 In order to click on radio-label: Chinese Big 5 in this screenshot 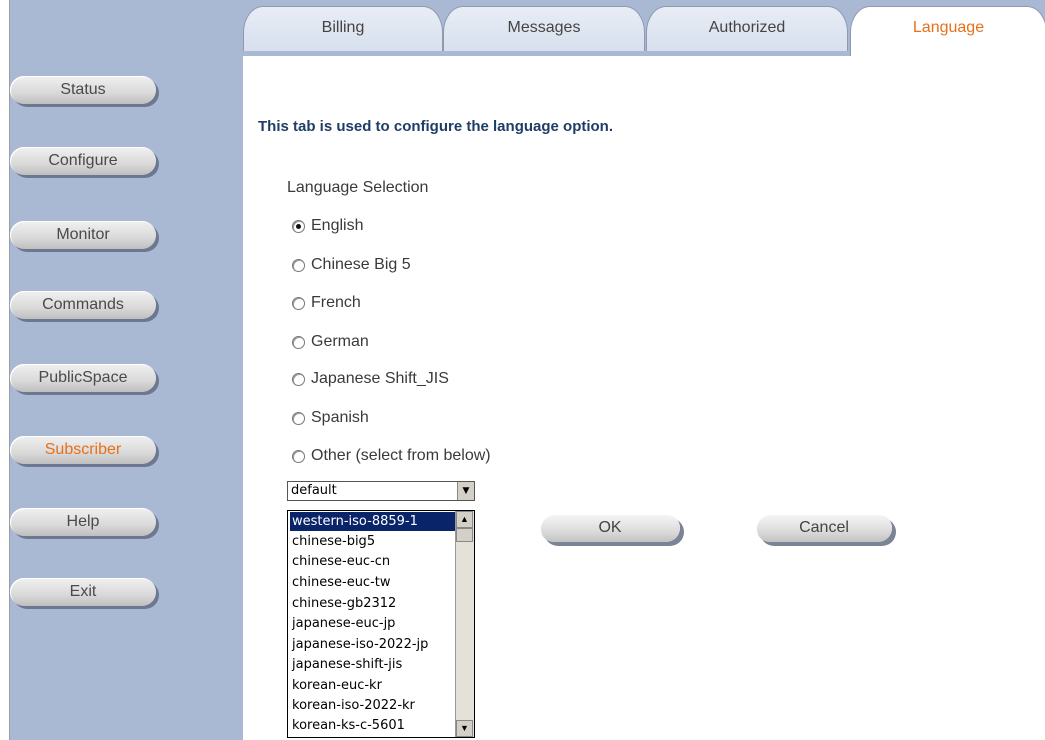, I will do `click(361, 264)`.